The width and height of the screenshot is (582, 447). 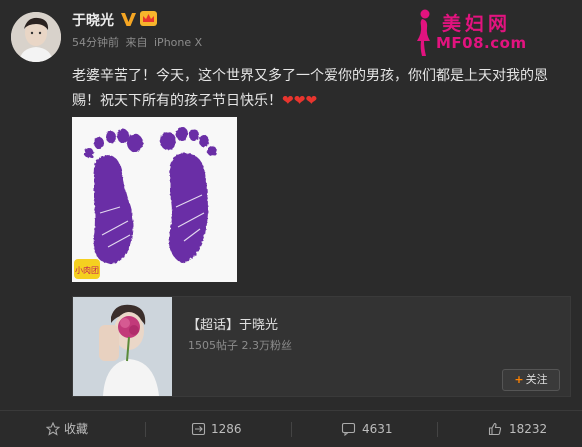 I want to click on post-source: iPhone X, so click(x=178, y=42).